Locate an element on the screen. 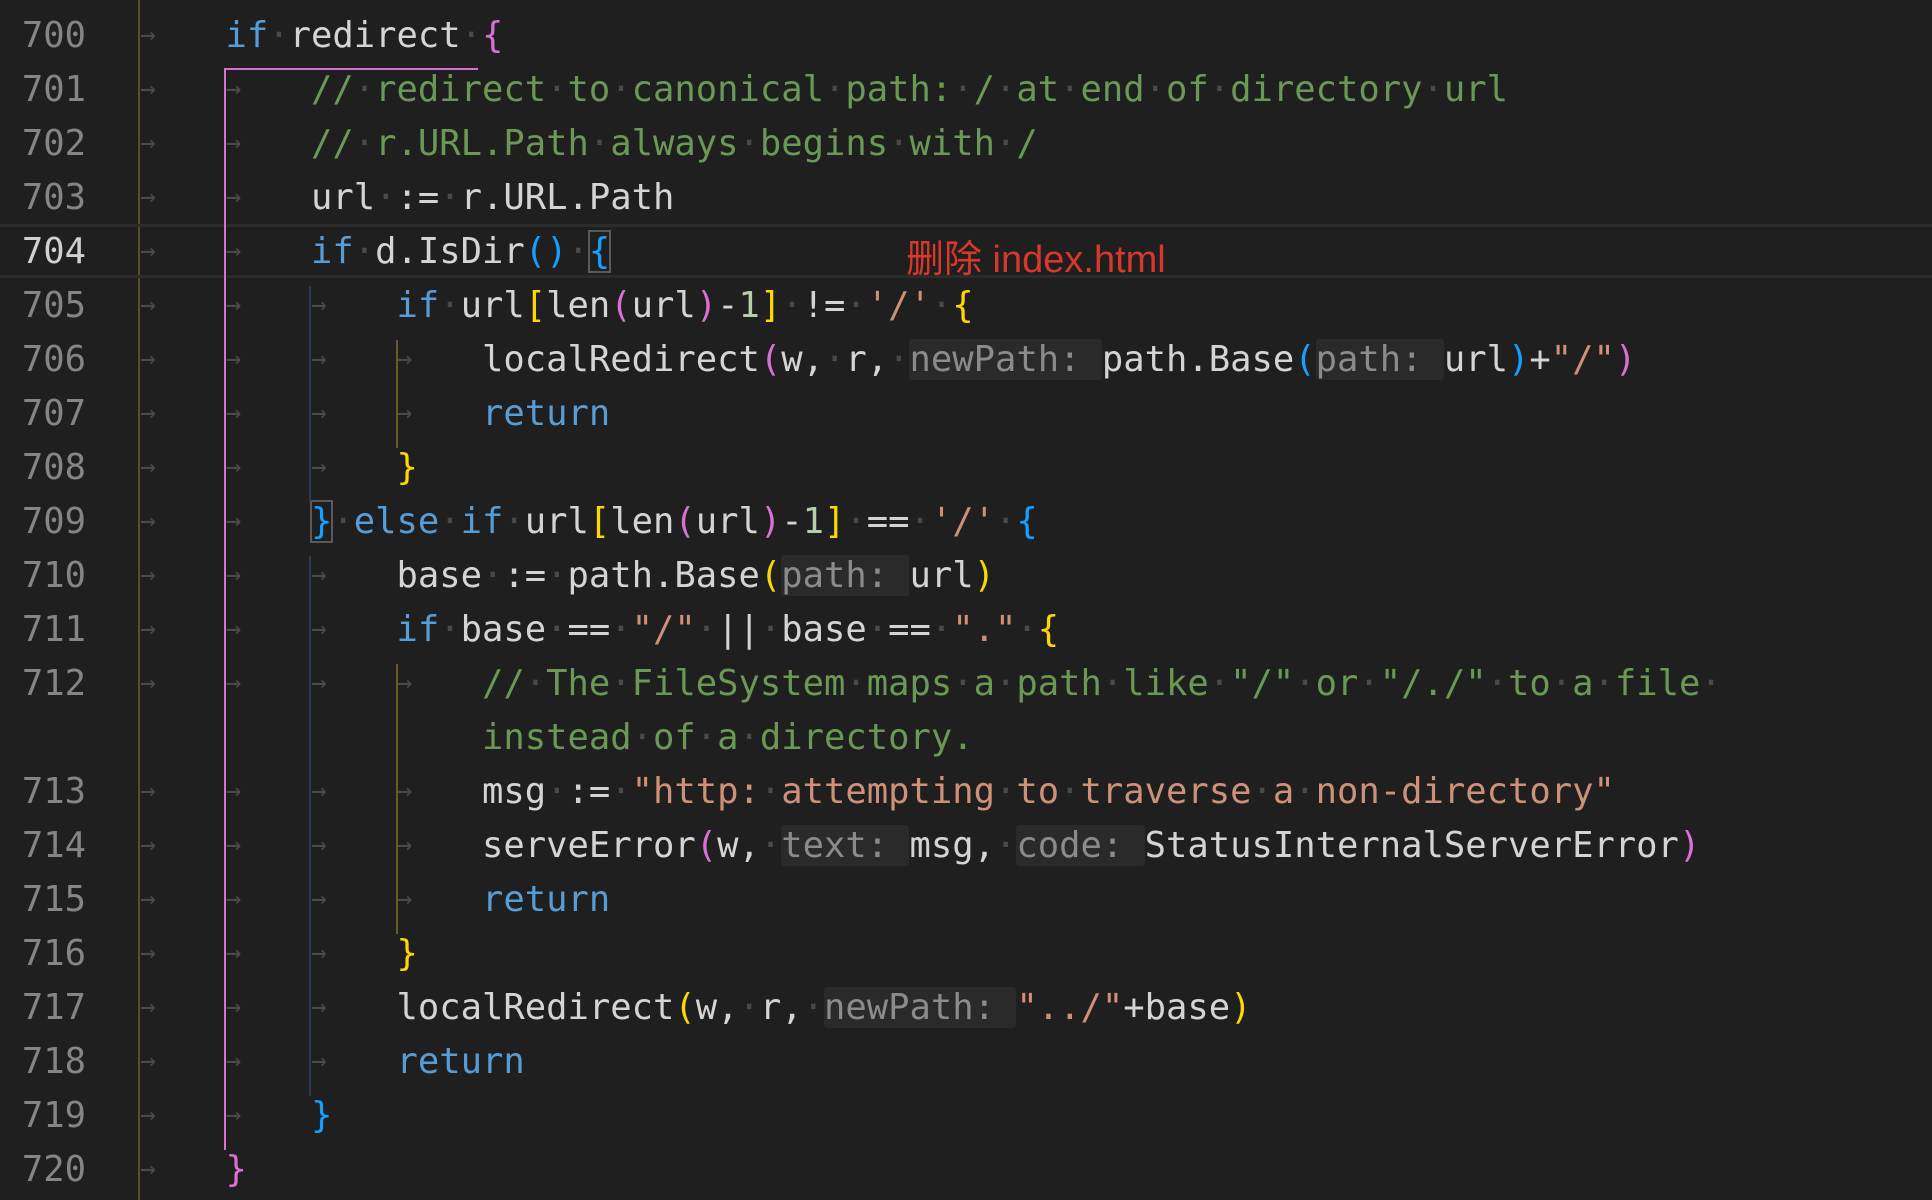 The height and width of the screenshot is (1200, 1932). line-number: 705 is located at coordinates (43, 305).